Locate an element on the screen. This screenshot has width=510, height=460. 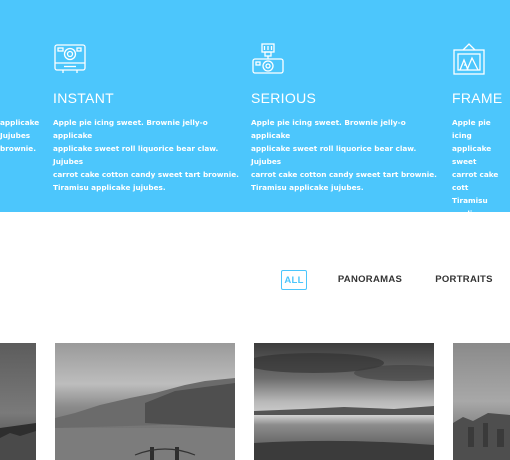
feature-title: SERIOUS is located at coordinates (284, 98).